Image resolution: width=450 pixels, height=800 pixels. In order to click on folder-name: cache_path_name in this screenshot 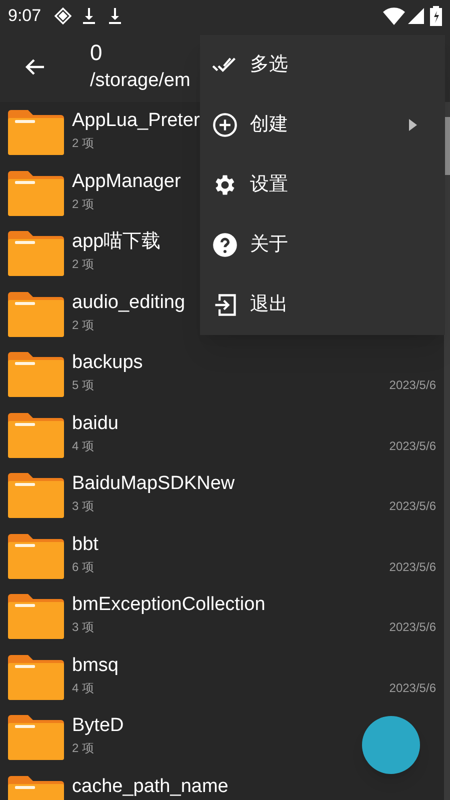, I will do `click(150, 786)`.